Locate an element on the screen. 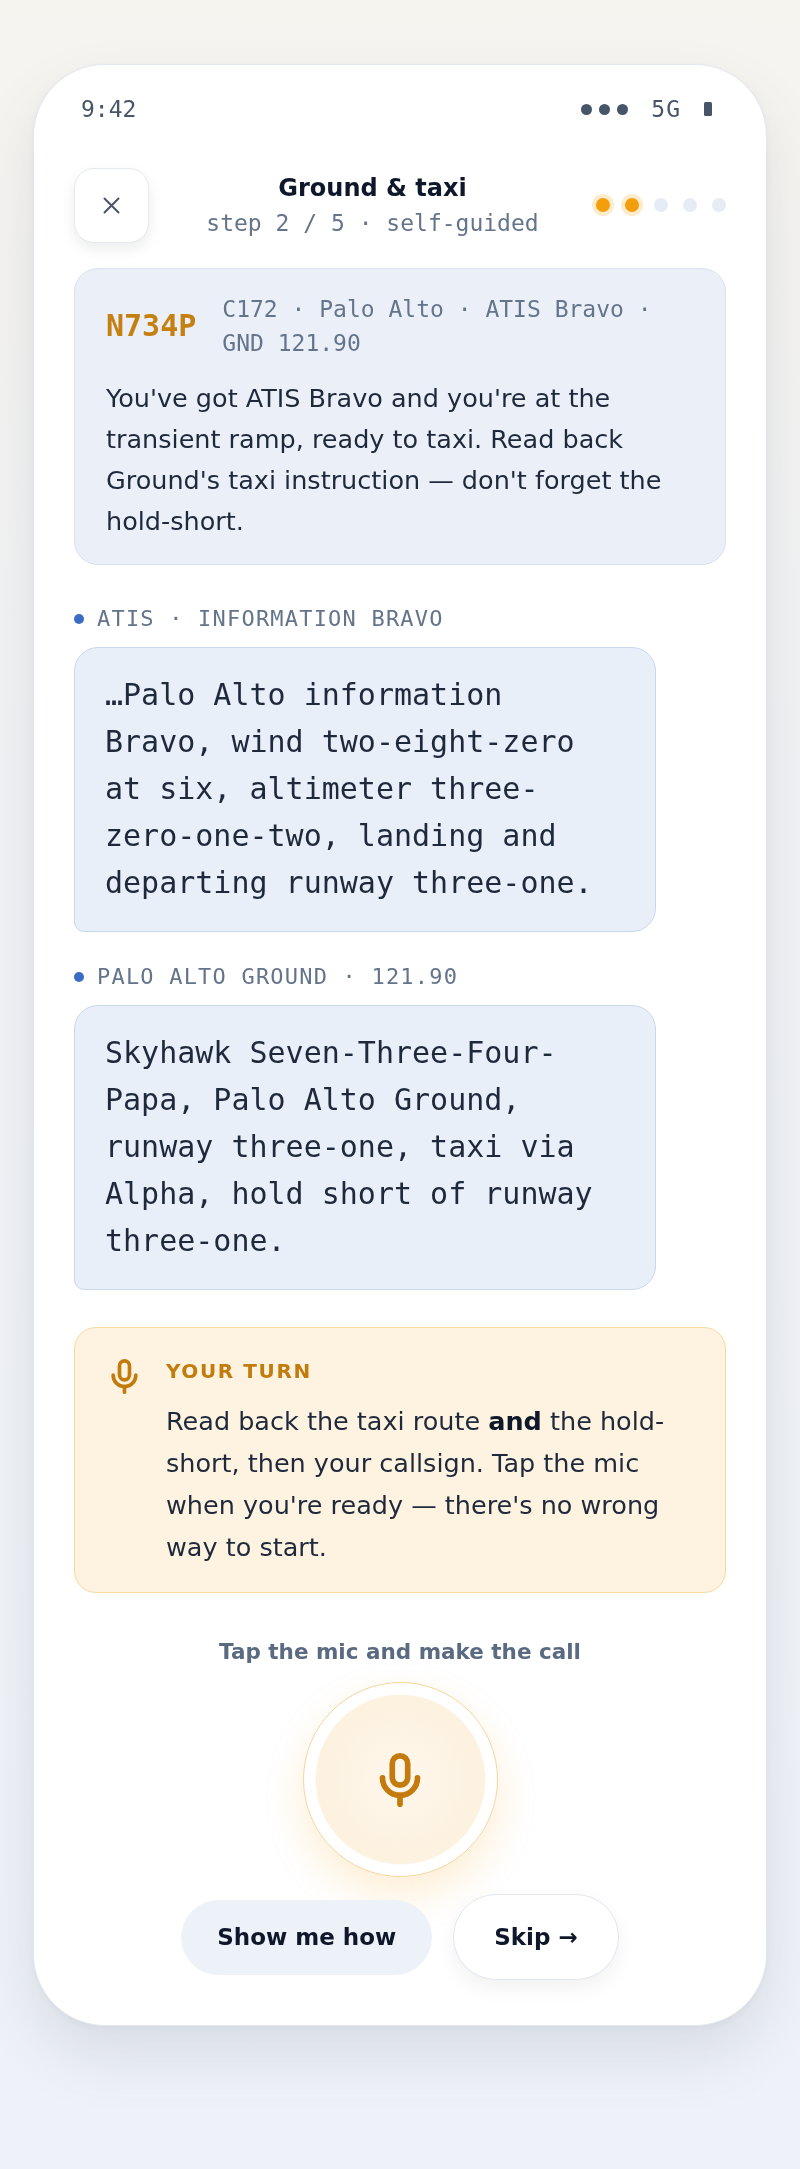 This screenshot has width=800, height=2169. screen-title: Ground & taxi is located at coordinates (372, 188).